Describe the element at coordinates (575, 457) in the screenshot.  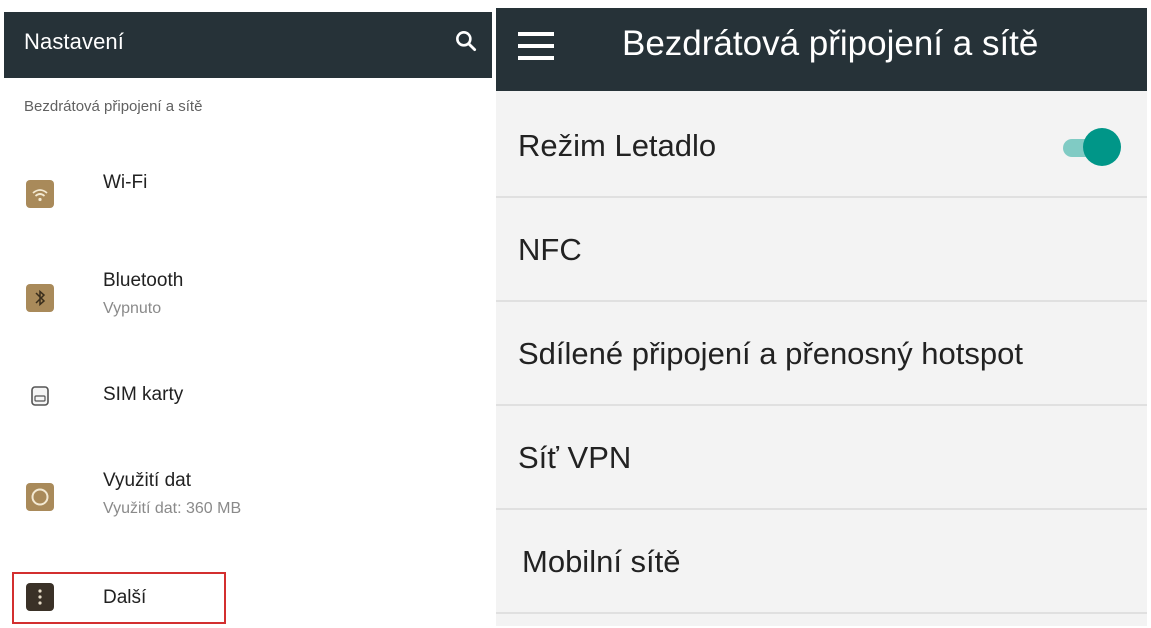
I see `vpn-label: Síť VPN` at that location.